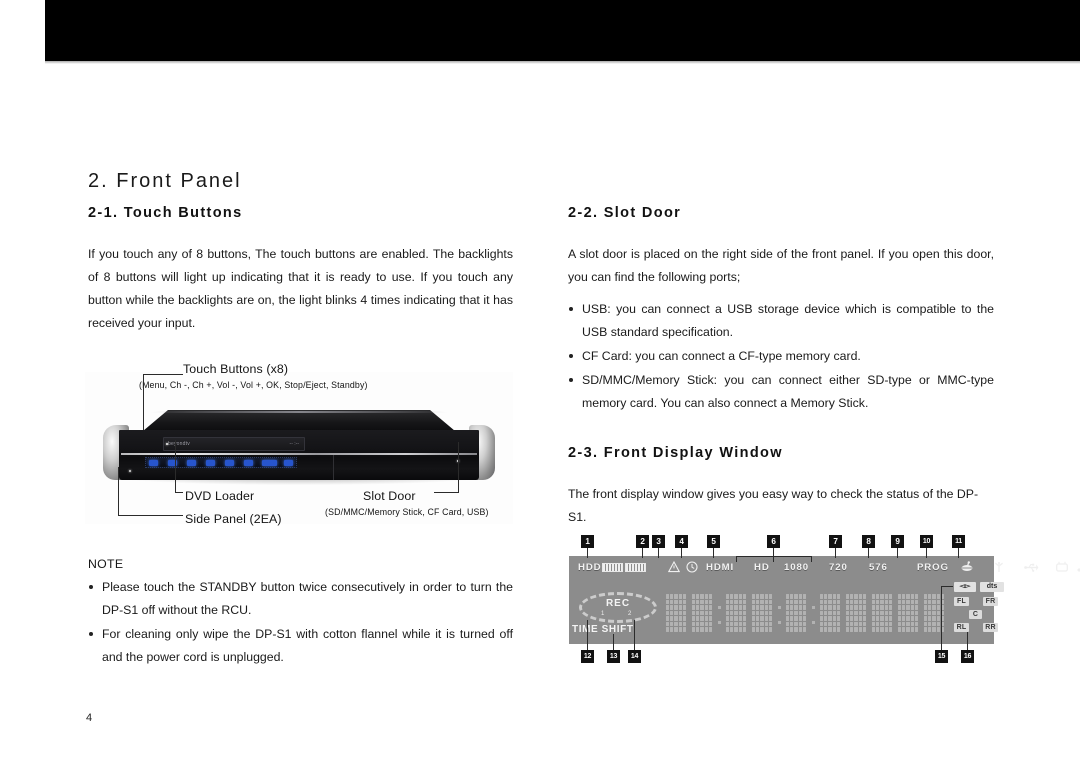 This screenshot has height=760, width=1080. I want to click on callout-side-panel: Side Panel (2EA), so click(233, 519).